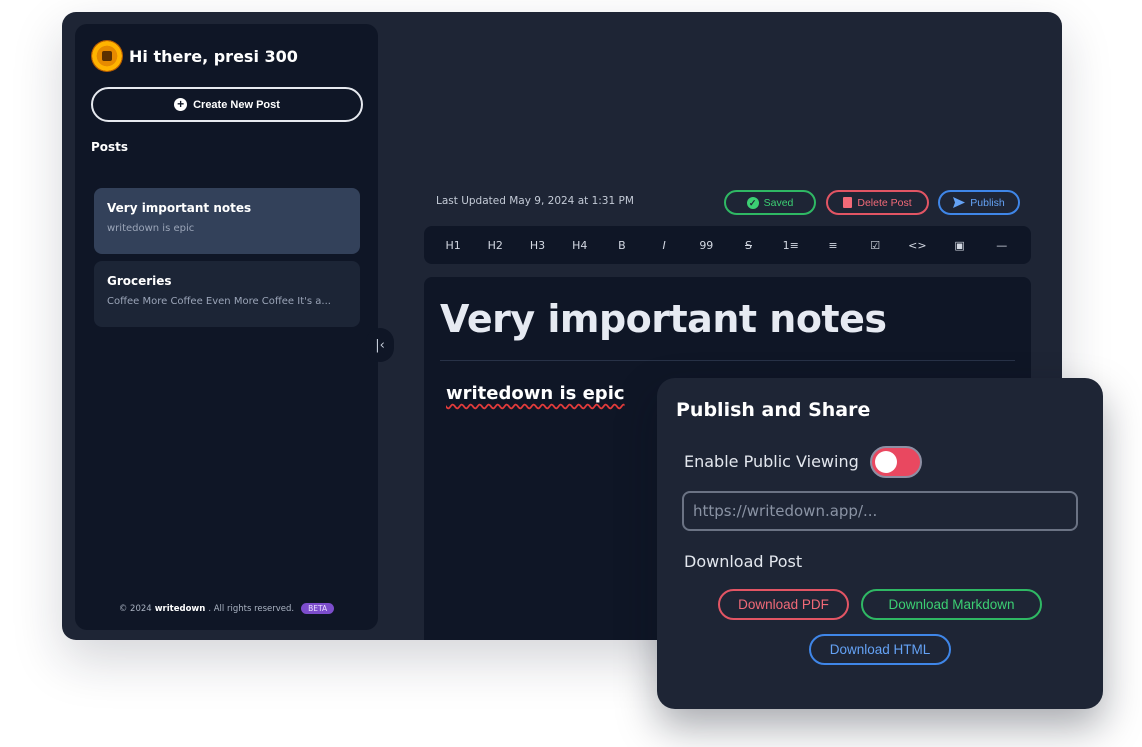 Image resolution: width=1142 pixels, height=747 pixels. I want to click on download-pdf-button: Download PDF, so click(783, 604).